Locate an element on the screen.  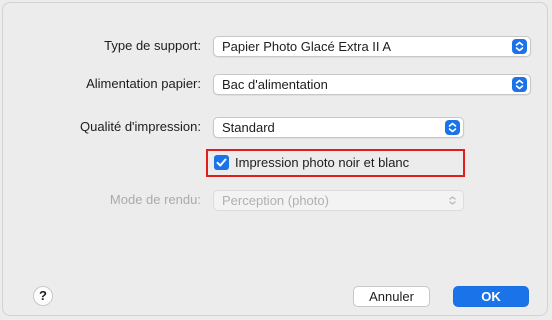
render-mode-popup: Perception (photo) is located at coordinates (338, 200).